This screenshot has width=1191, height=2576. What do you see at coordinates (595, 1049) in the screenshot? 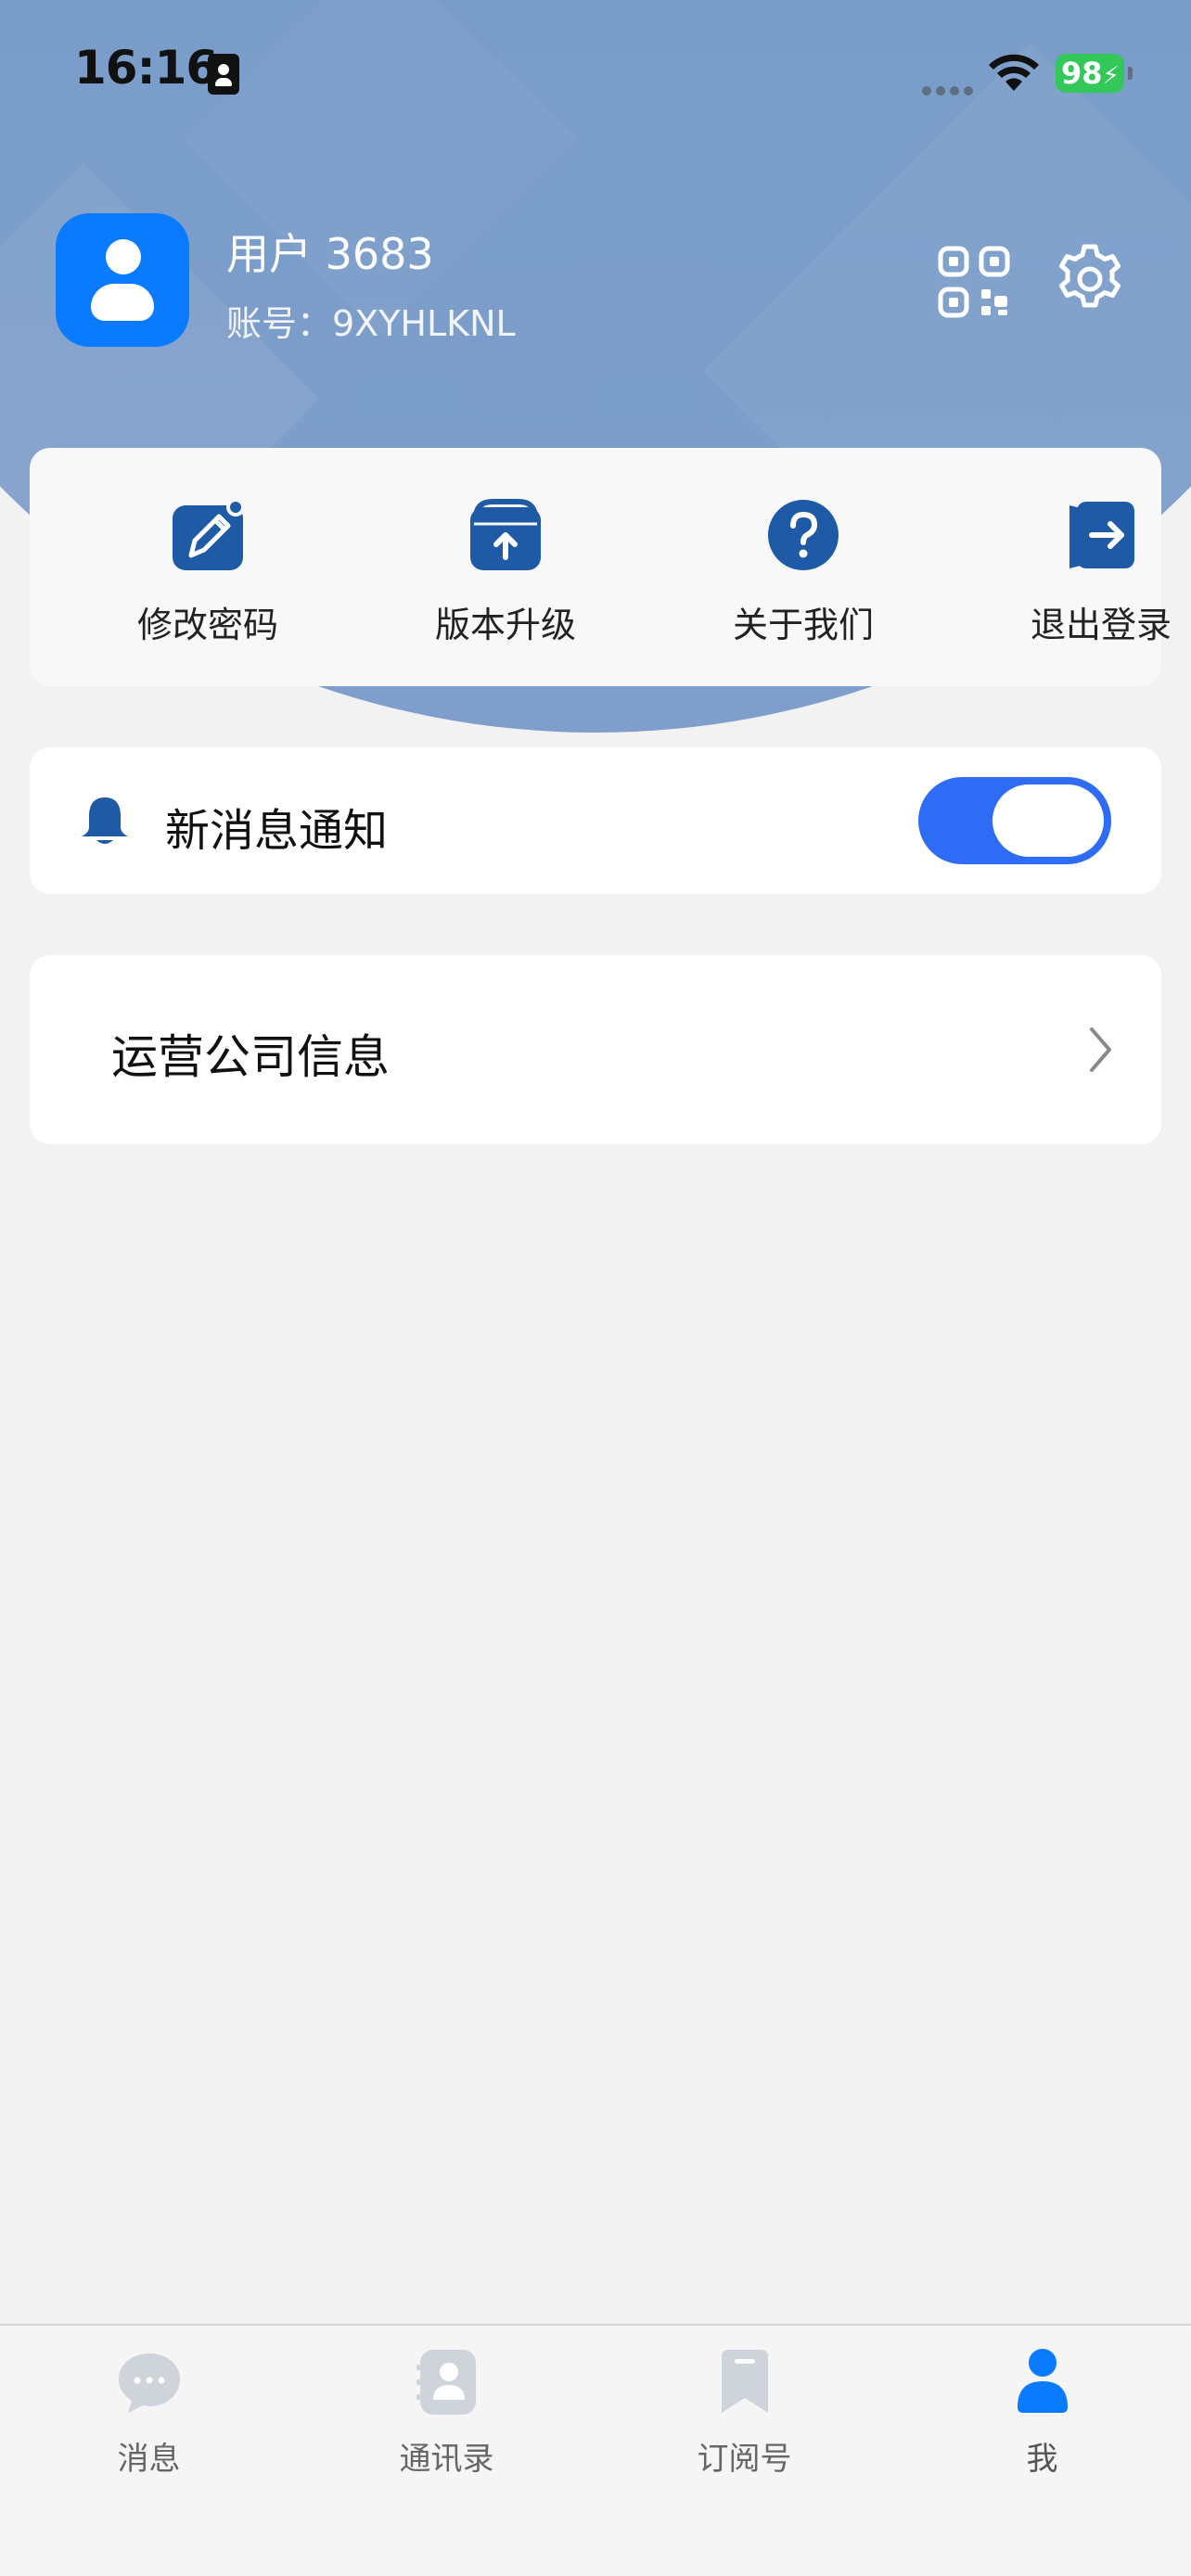
I see `company-info-row: 运营公司信息` at bounding box center [595, 1049].